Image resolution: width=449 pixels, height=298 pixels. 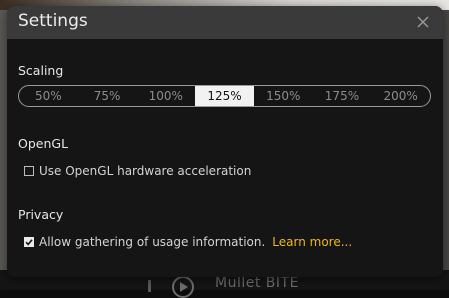 I want to click on scaling-option-125: 125%, so click(x=224, y=96).